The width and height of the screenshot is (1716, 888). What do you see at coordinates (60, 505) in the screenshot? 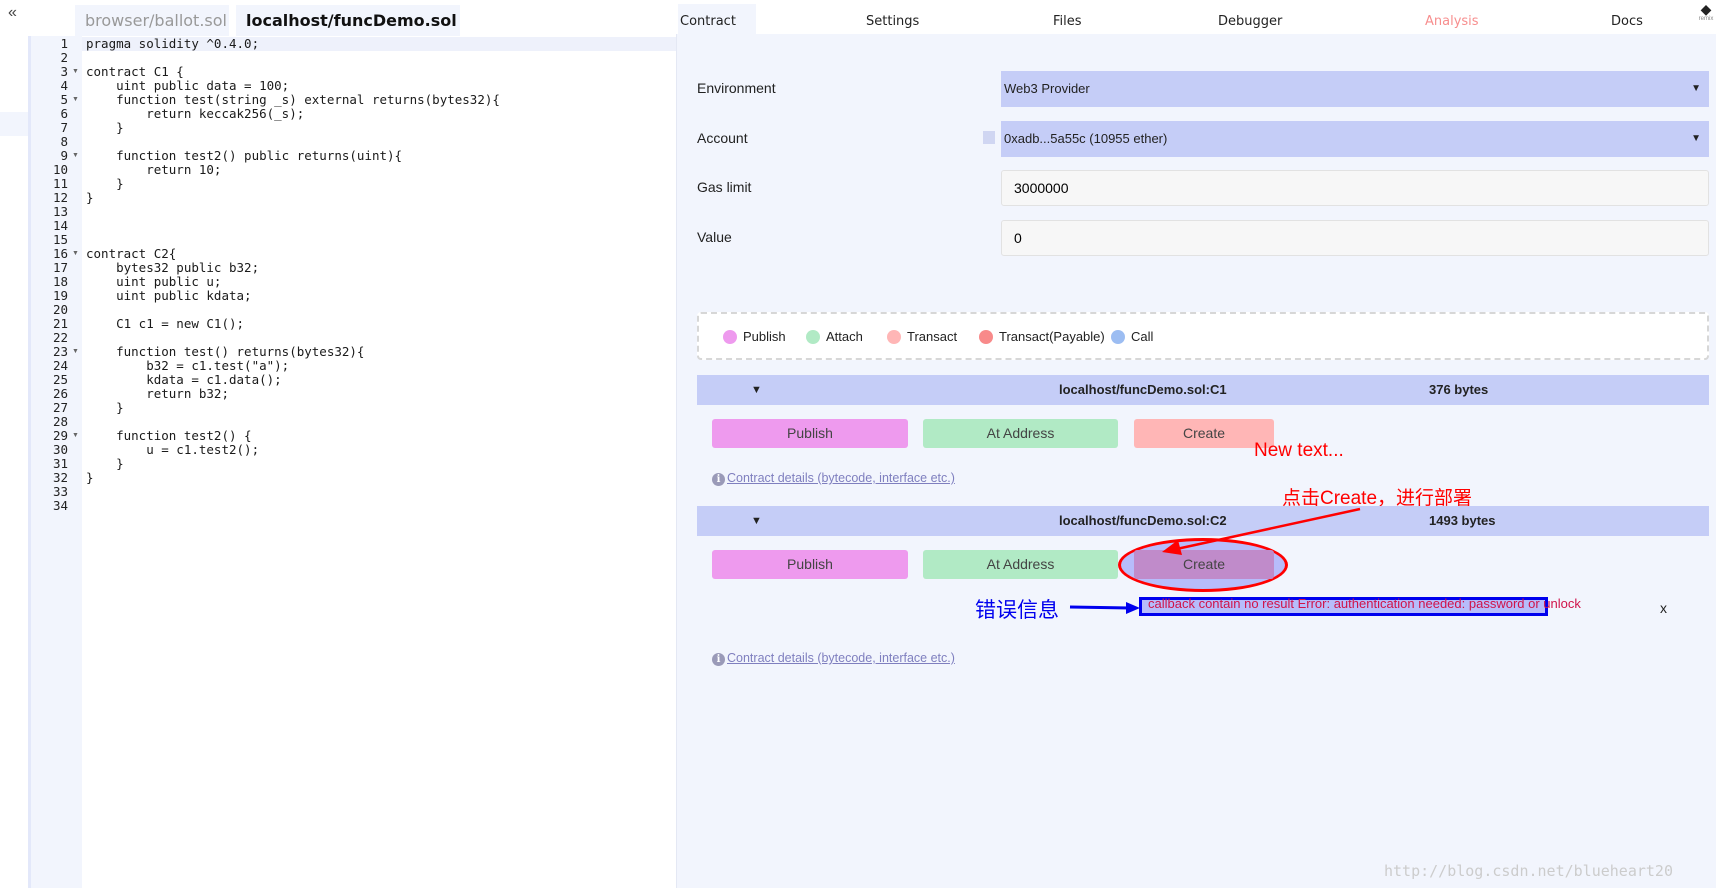
I see `line-number: 34` at bounding box center [60, 505].